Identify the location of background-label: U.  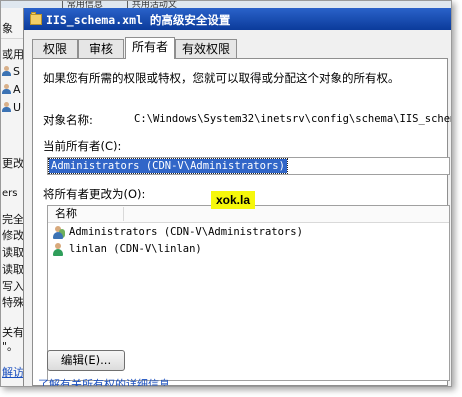
(17, 107).